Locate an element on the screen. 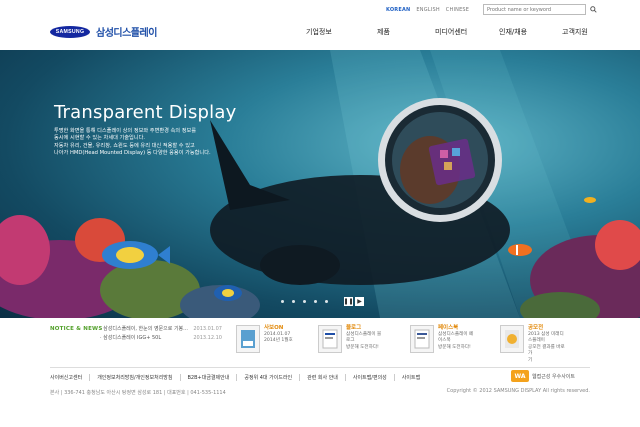 The width and height of the screenshot is (640, 427). nav-products: 제품 is located at coordinates (383, 32).